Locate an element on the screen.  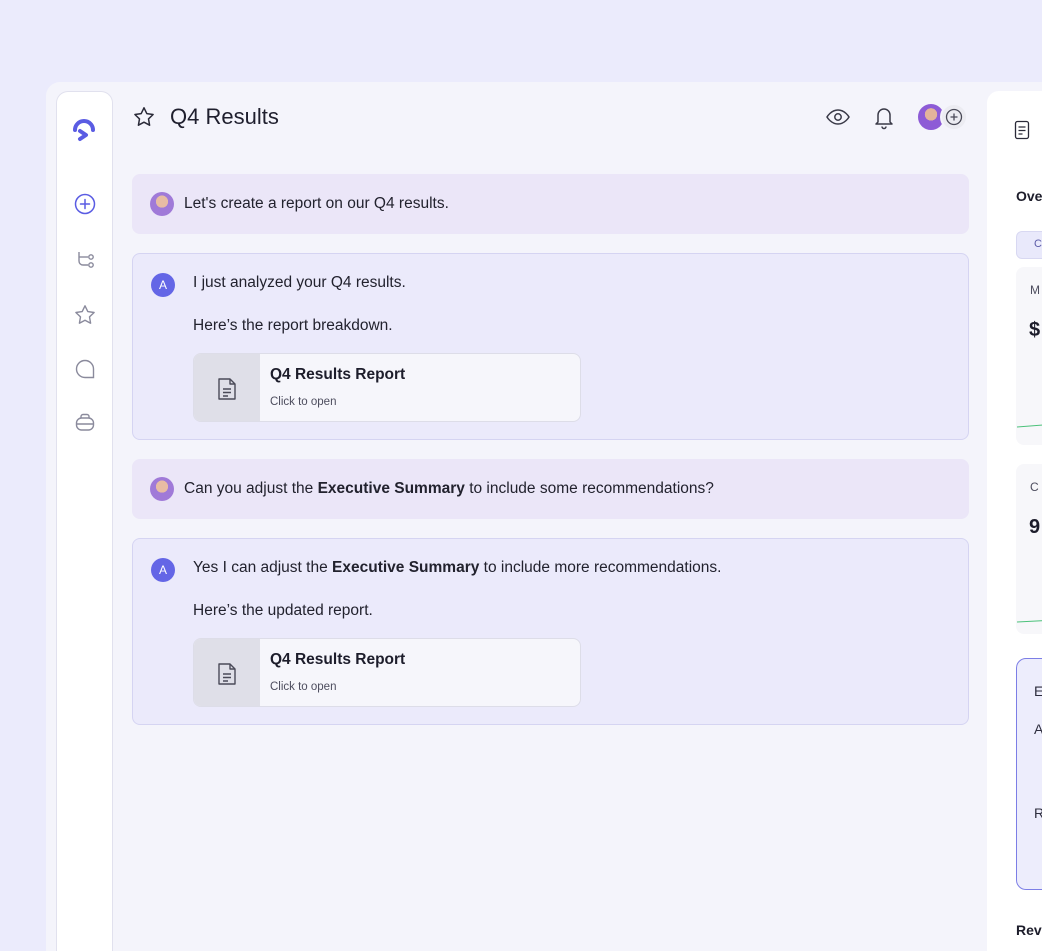
metric-card: C 9 is located at coordinates (1029, 549).